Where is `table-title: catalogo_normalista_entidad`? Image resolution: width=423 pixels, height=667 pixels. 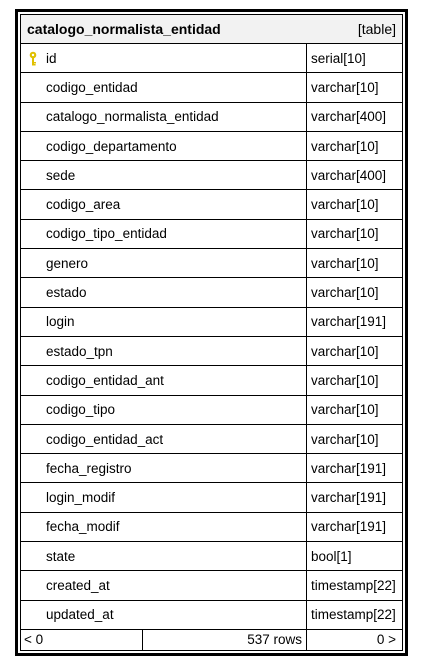 table-title: catalogo_normalista_entidad is located at coordinates (124, 29).